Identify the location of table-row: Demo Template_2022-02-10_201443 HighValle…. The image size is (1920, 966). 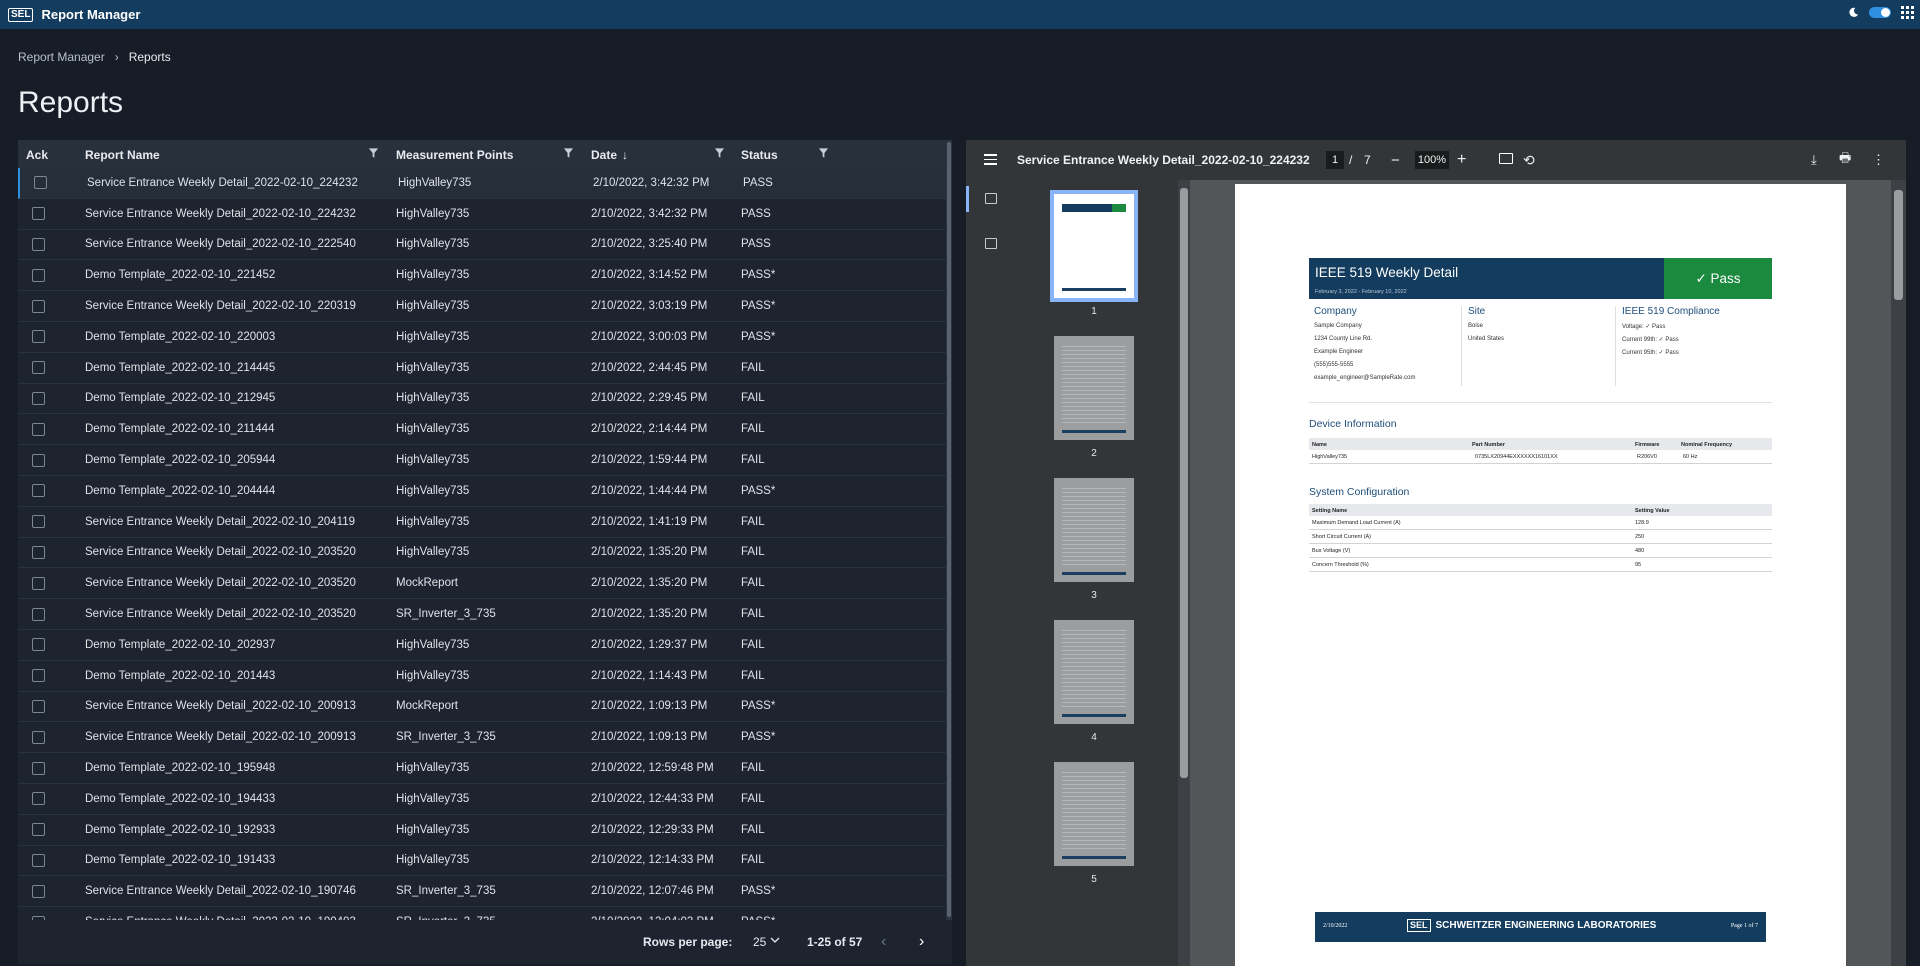
(482, 676).